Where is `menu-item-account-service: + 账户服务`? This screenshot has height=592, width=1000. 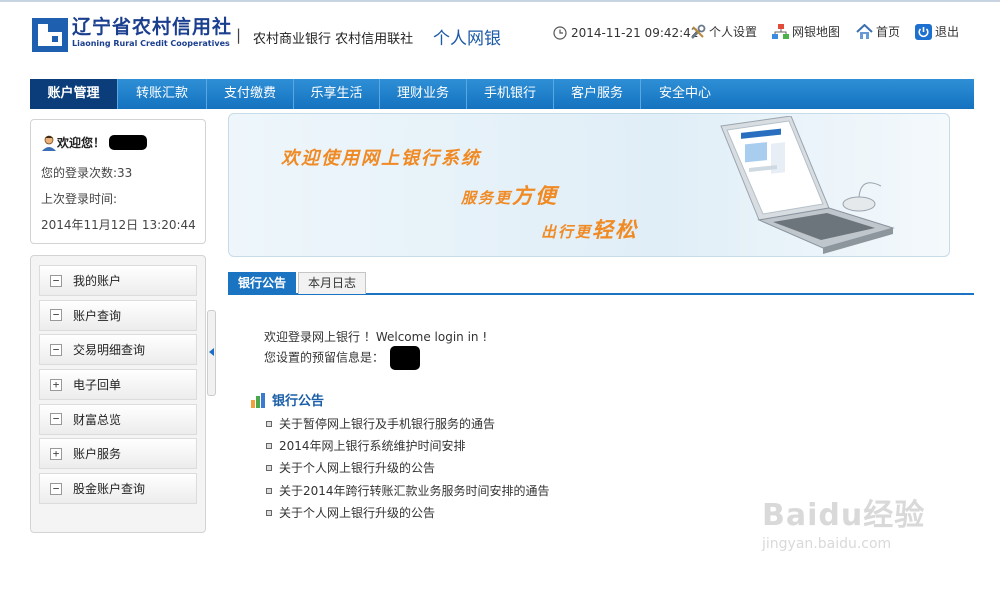
menu-item-account-service: + 账户服务 is located at coordinates (118, 454).